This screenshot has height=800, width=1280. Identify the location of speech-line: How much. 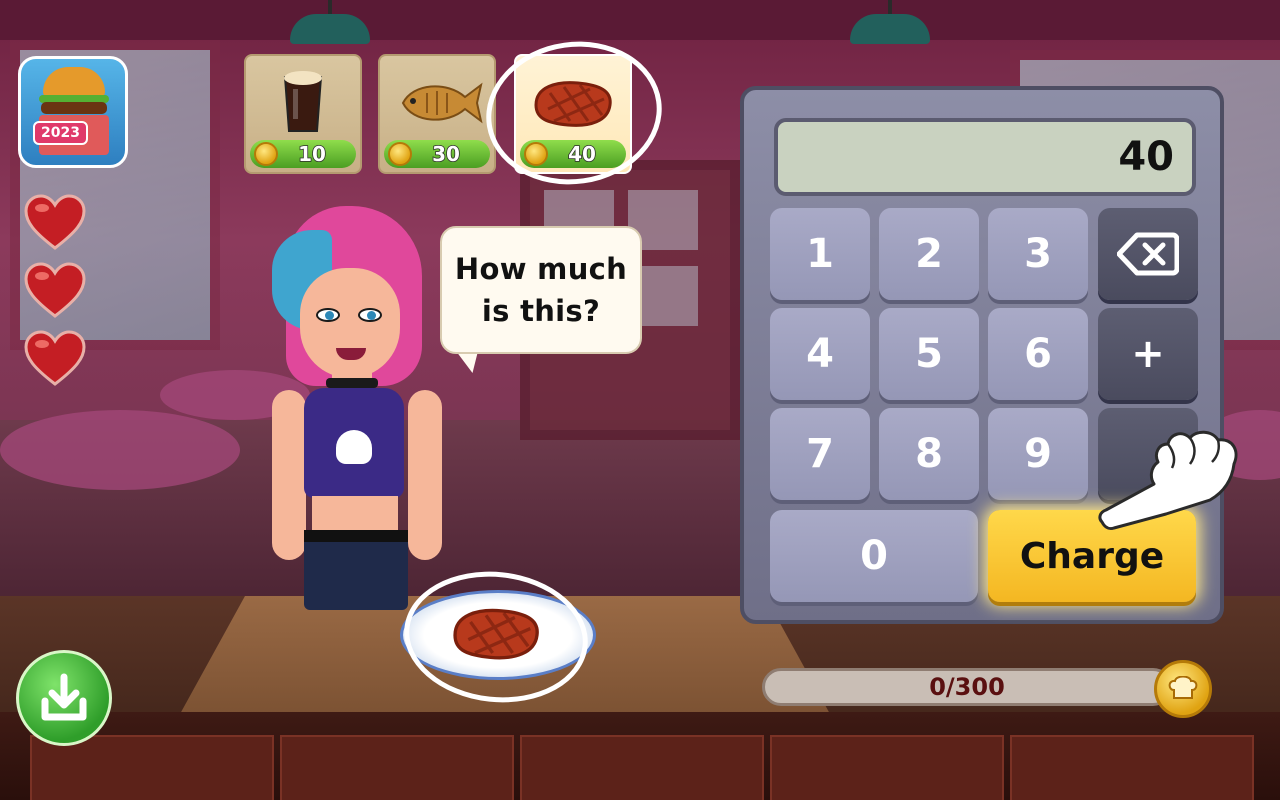
(541, 268).